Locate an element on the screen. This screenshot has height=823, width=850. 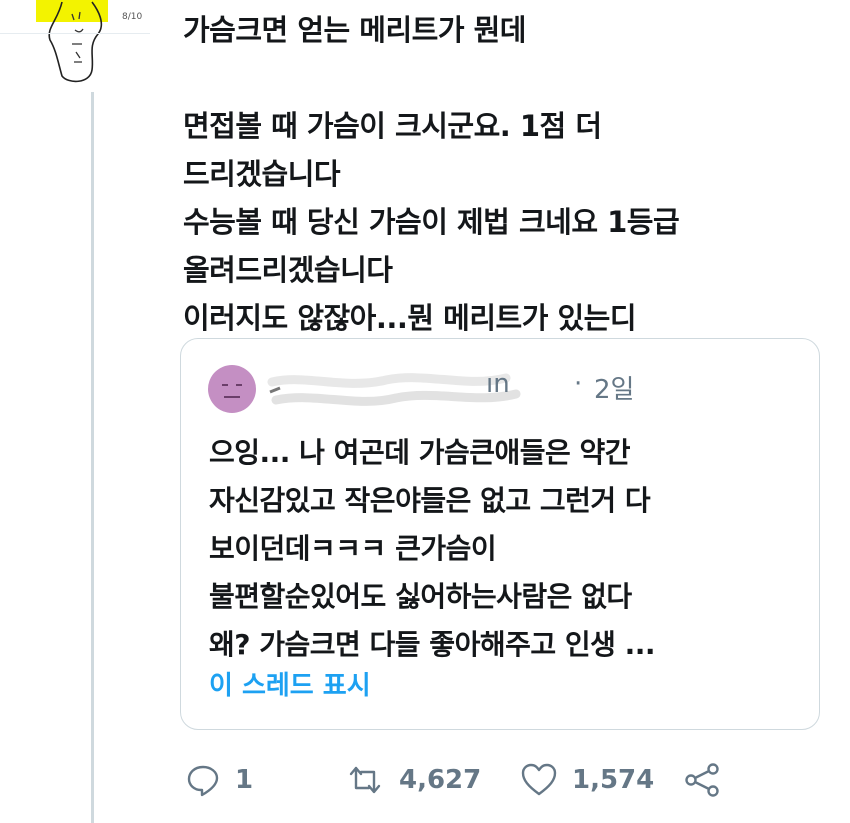
quote-timestamp: 2일 is located at coordinates (614, 387).